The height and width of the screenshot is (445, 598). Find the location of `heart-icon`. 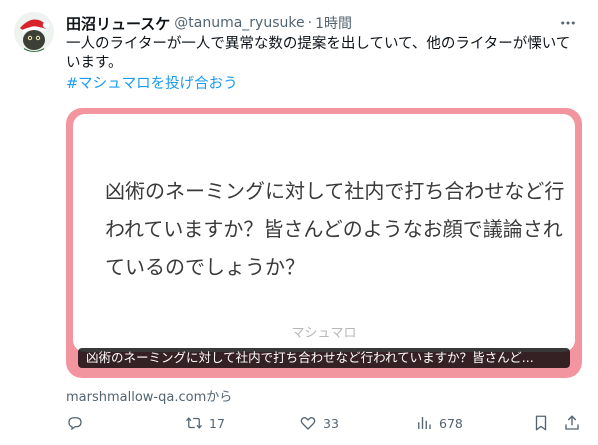

heart-icon is located at coordinates (308, 423).